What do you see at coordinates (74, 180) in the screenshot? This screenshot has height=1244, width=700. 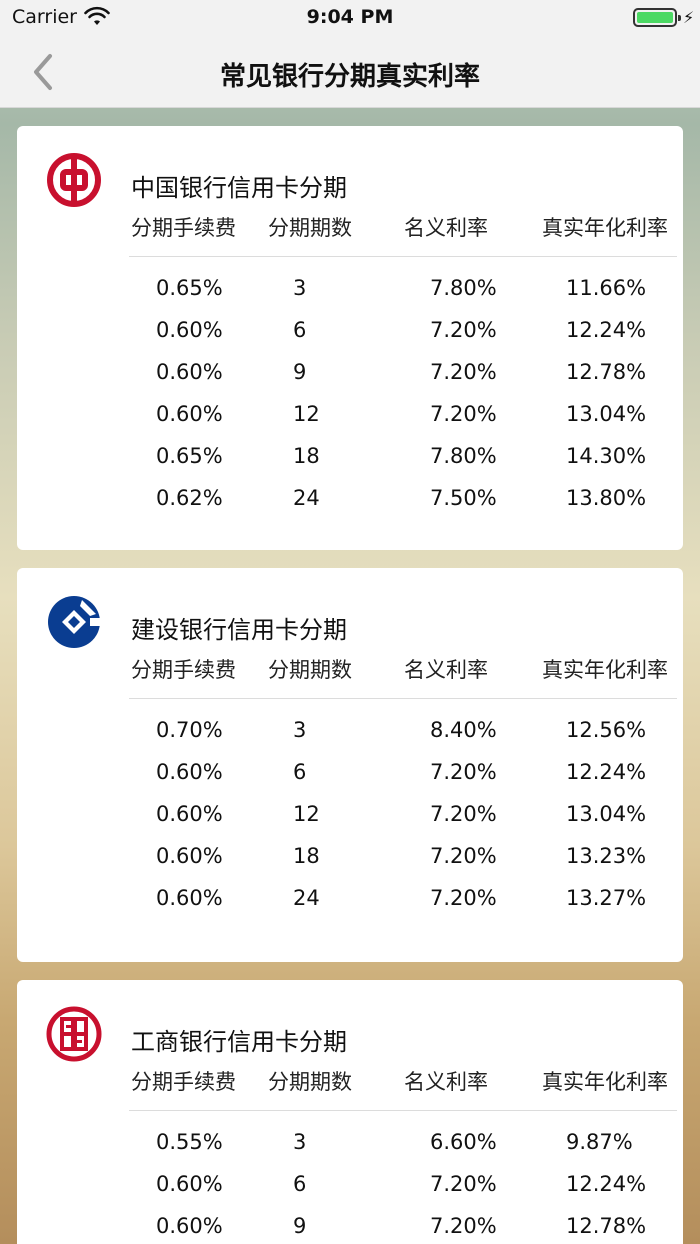 I see `boc-logo-icon` at bounding box center [74, 180].